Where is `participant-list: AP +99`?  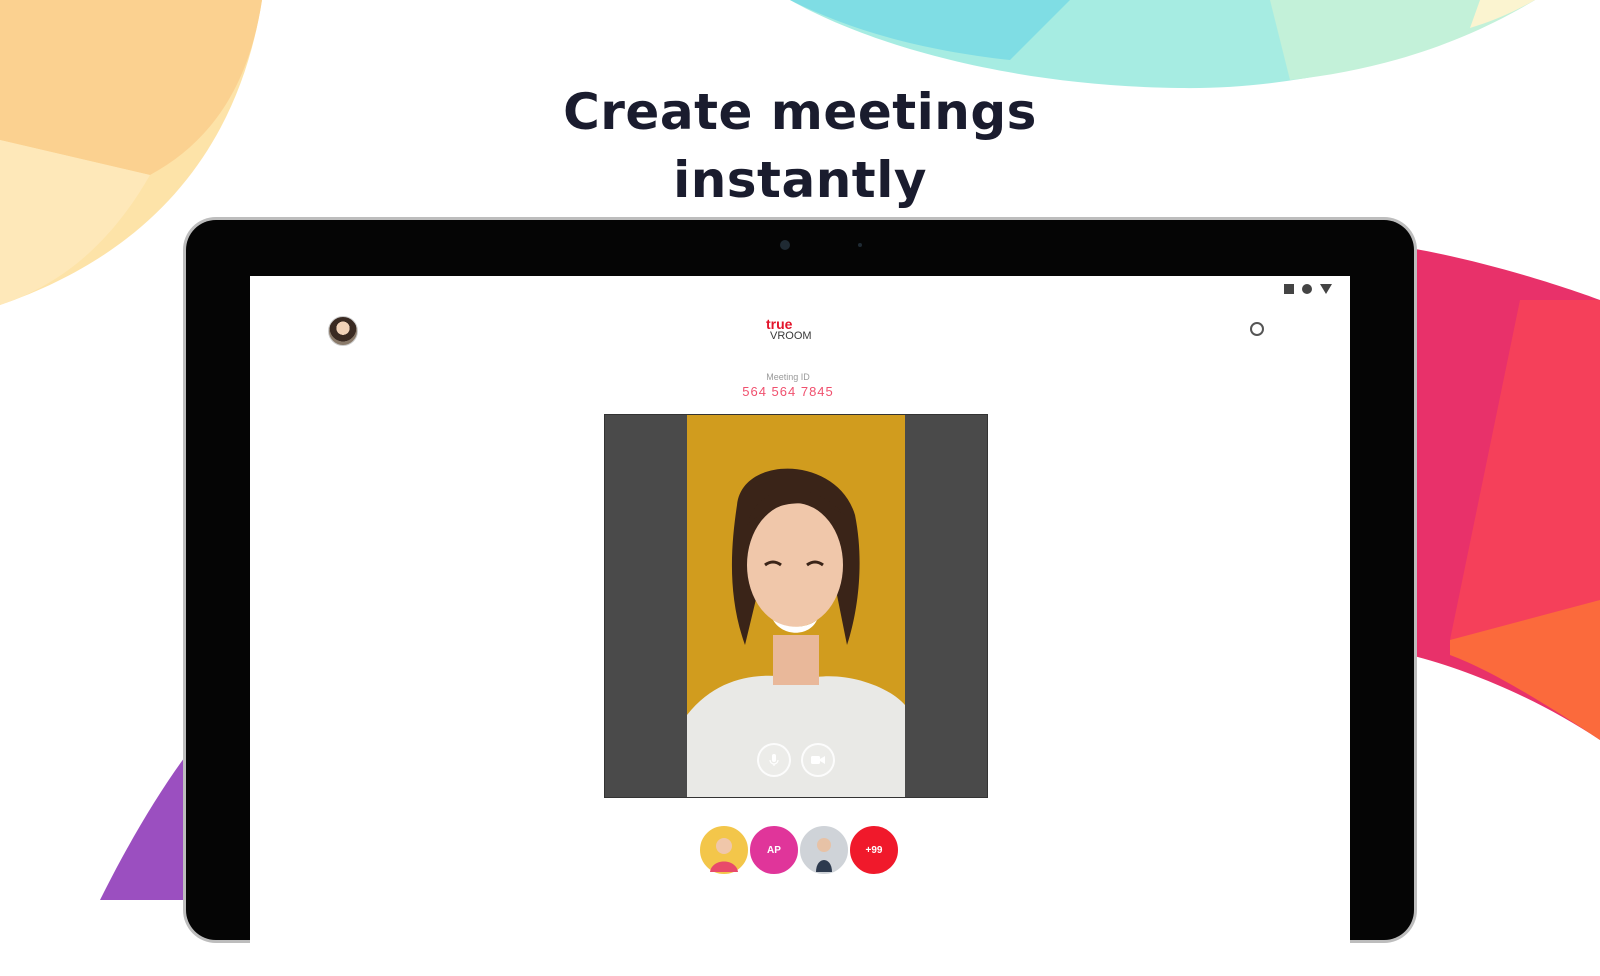
participant-list: AP +99 is located at coordinates (799, 850).